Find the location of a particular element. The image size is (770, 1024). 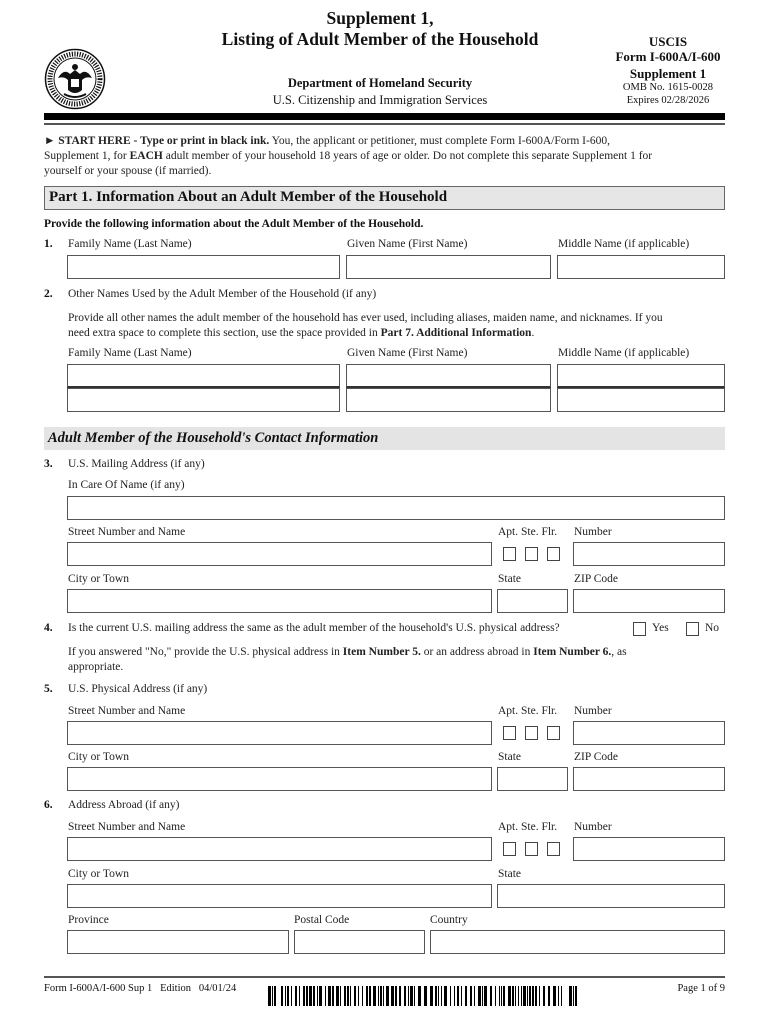

item6-number: 6. is located at coordinates (48, 805).